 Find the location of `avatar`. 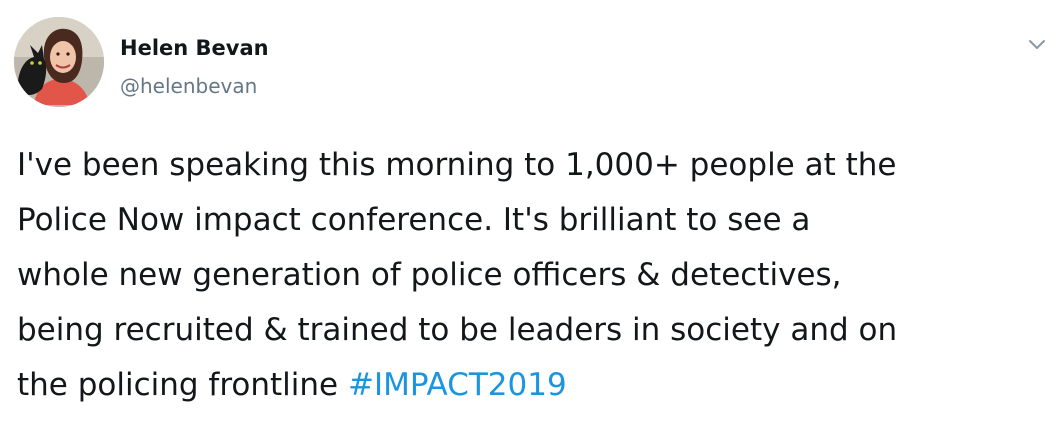

avatar is located at coordinates (59, 62).